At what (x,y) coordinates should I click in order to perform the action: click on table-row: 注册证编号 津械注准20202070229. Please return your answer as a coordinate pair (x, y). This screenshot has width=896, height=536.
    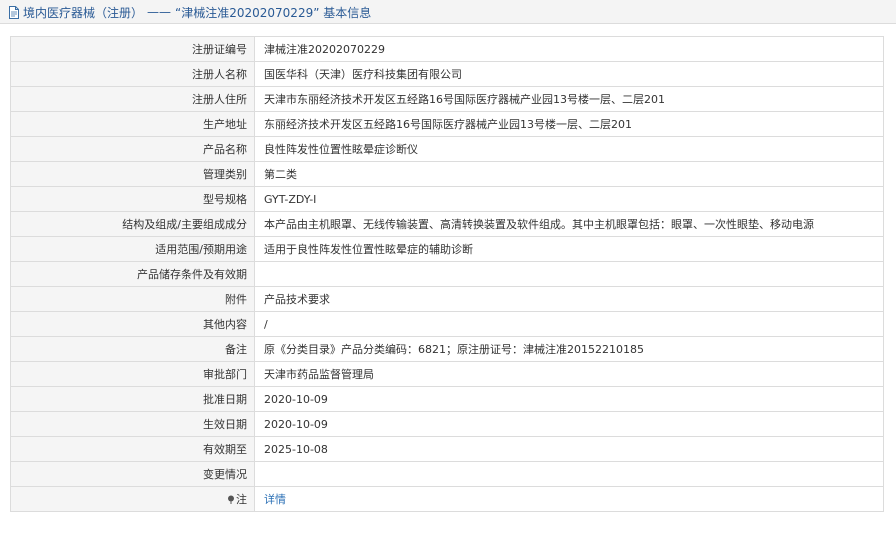
    Looking at the image, I should click on (447, 49).